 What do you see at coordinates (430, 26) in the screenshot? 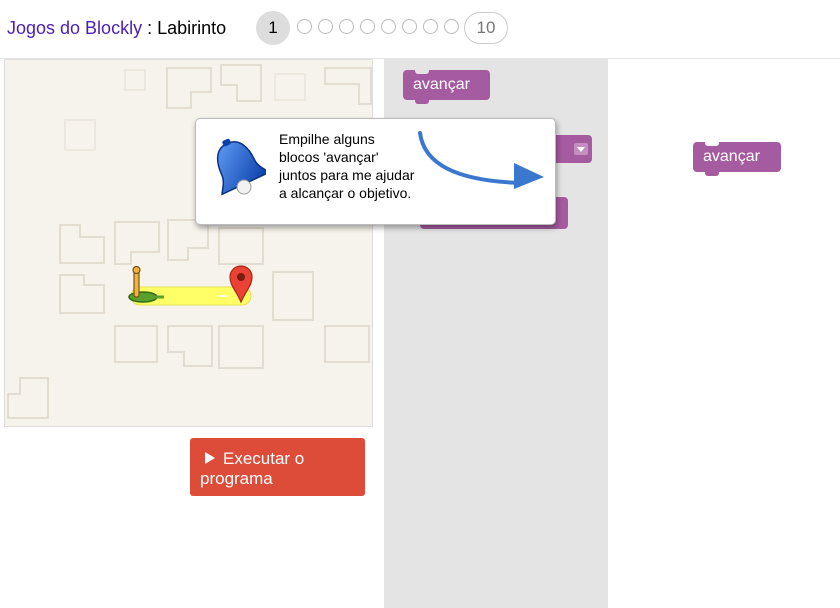
I see `level-8-dot` at bounding box center [430, 26].